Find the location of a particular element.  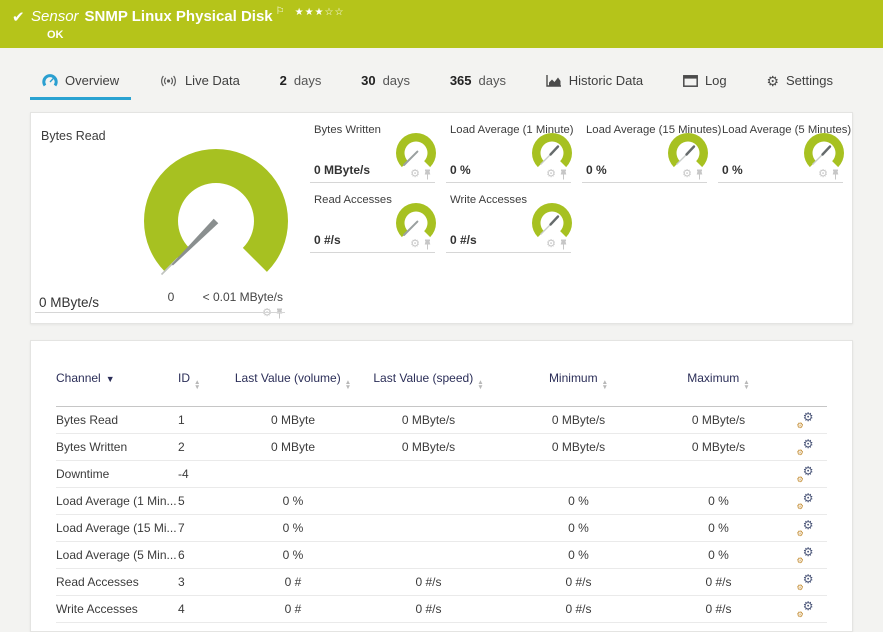

star-rating: ★★★☆☆ is located at coordinates (320, 12).